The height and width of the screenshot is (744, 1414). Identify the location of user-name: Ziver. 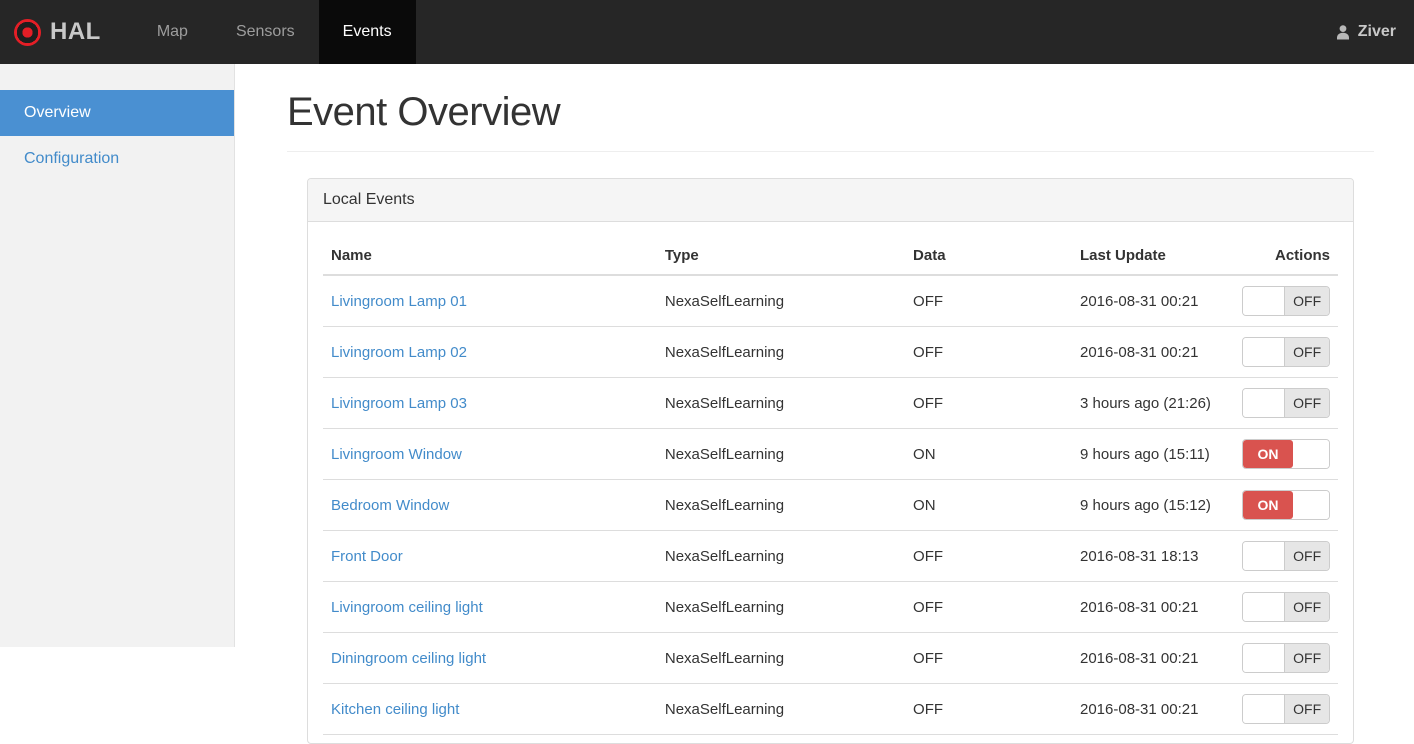
(1377, 32).